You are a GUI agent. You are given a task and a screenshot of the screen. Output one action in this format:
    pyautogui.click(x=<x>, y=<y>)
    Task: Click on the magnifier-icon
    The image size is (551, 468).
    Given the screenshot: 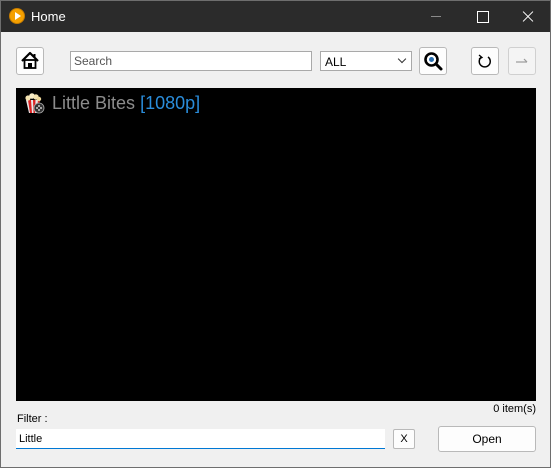 What is the action you would take?
    pyautogui.click(x=433, y=61)
    